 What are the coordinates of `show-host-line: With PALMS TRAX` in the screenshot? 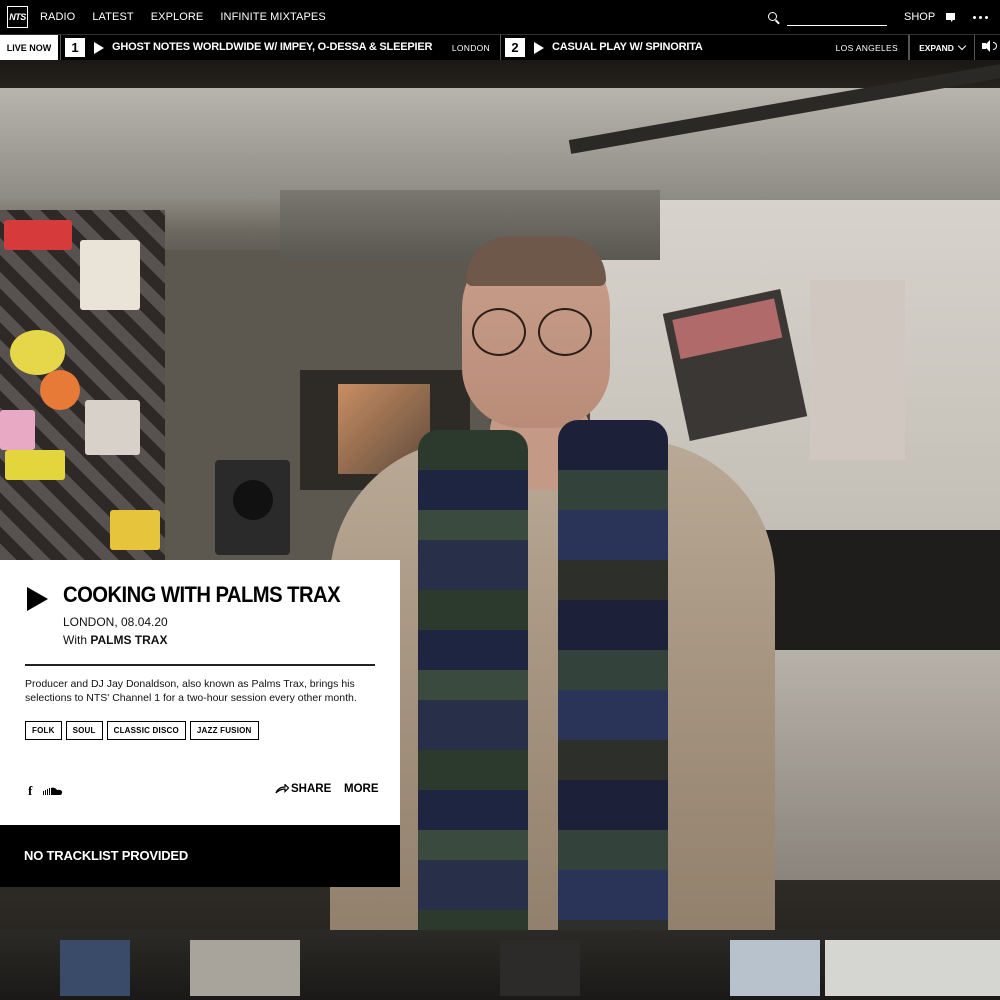 It's located at (115, 640).